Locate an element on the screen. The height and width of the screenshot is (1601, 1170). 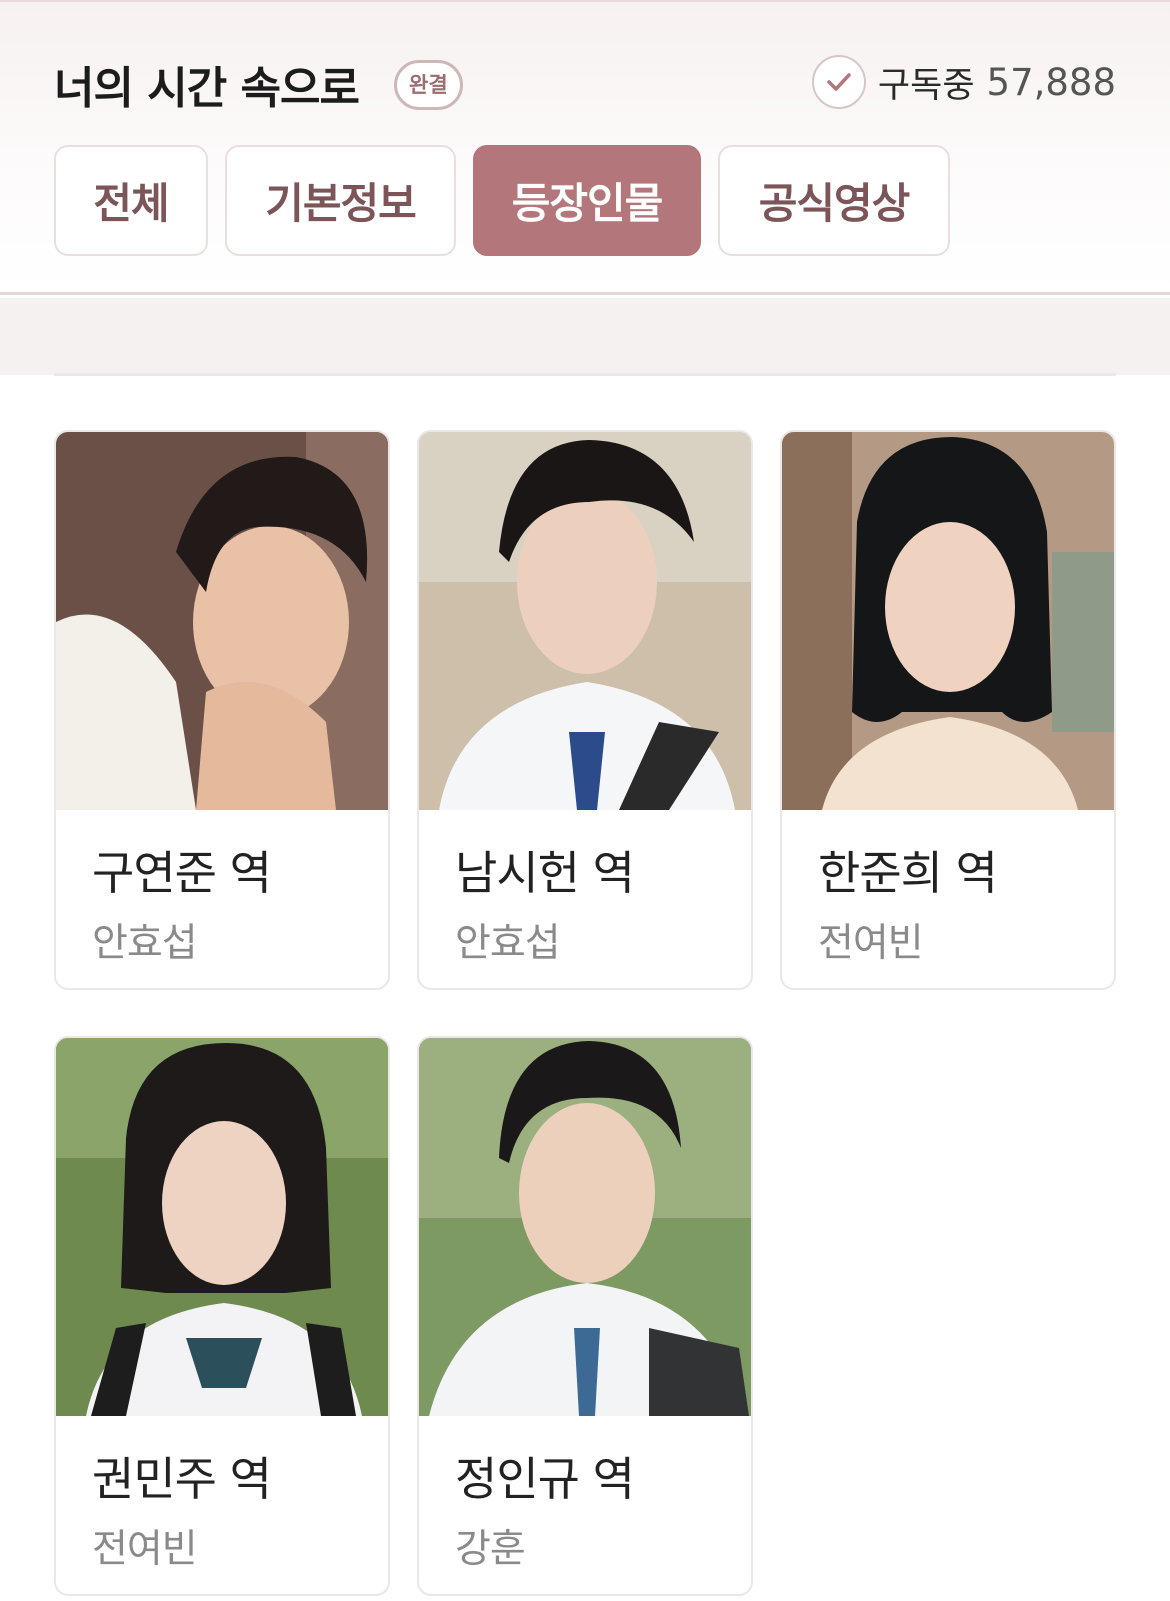
section-divider is located at coordinates (585, 374).